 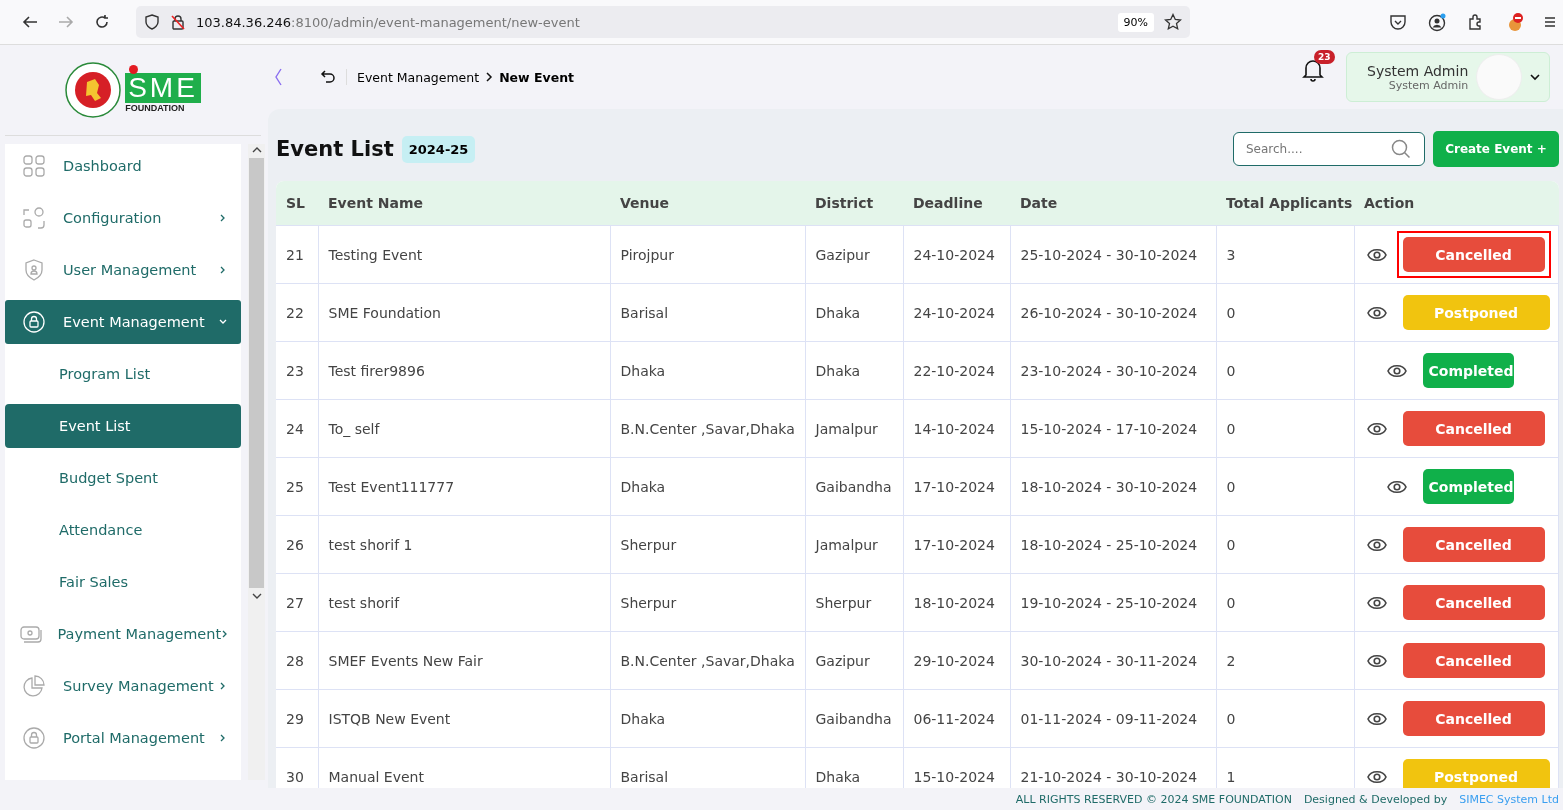 I want to click on column-header: Event Name, so click(x=464, y=203).